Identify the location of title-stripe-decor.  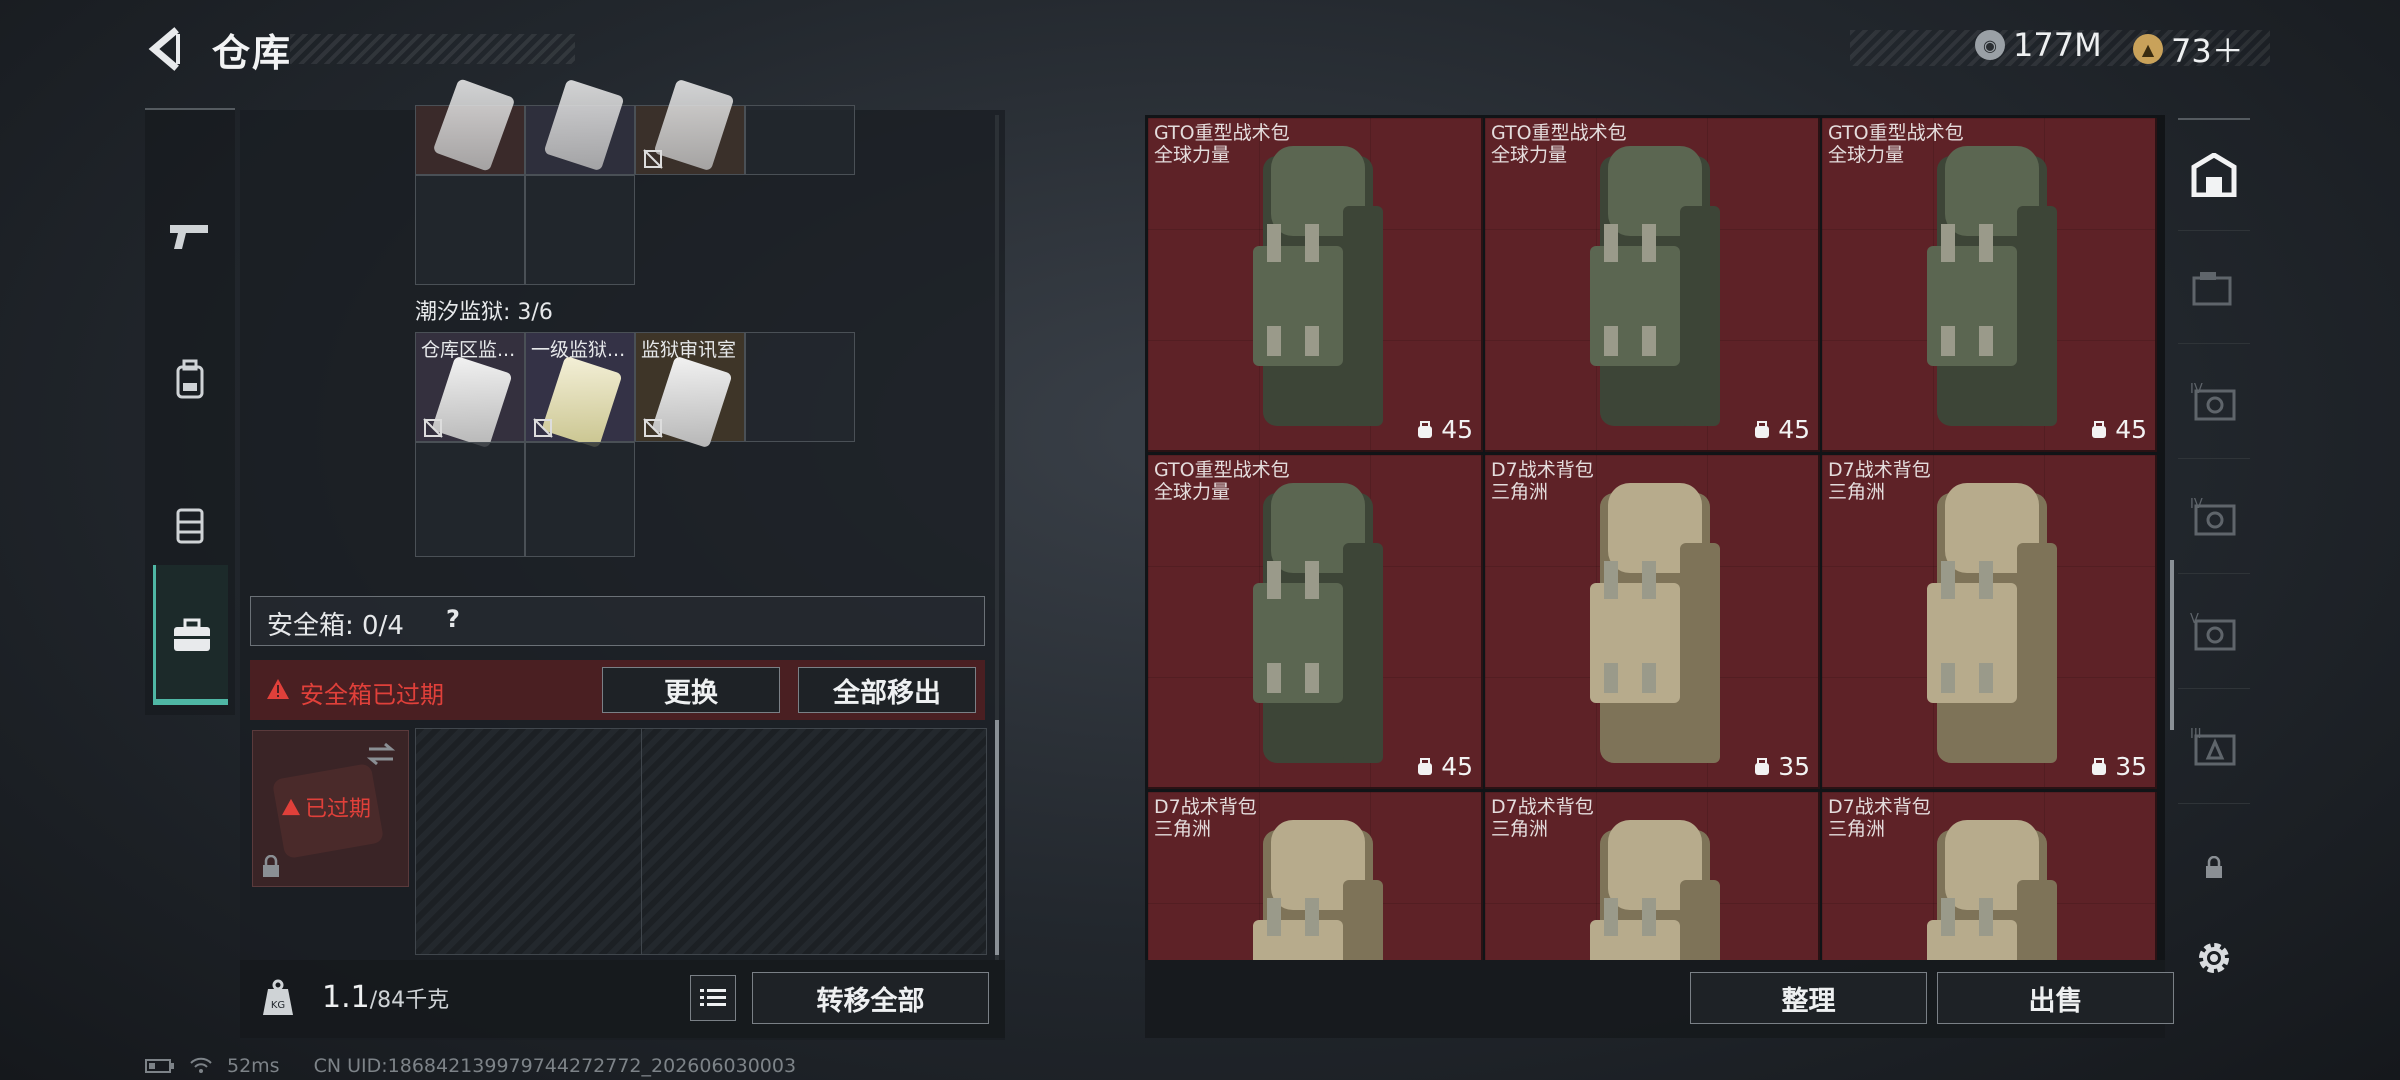
(432, 49).